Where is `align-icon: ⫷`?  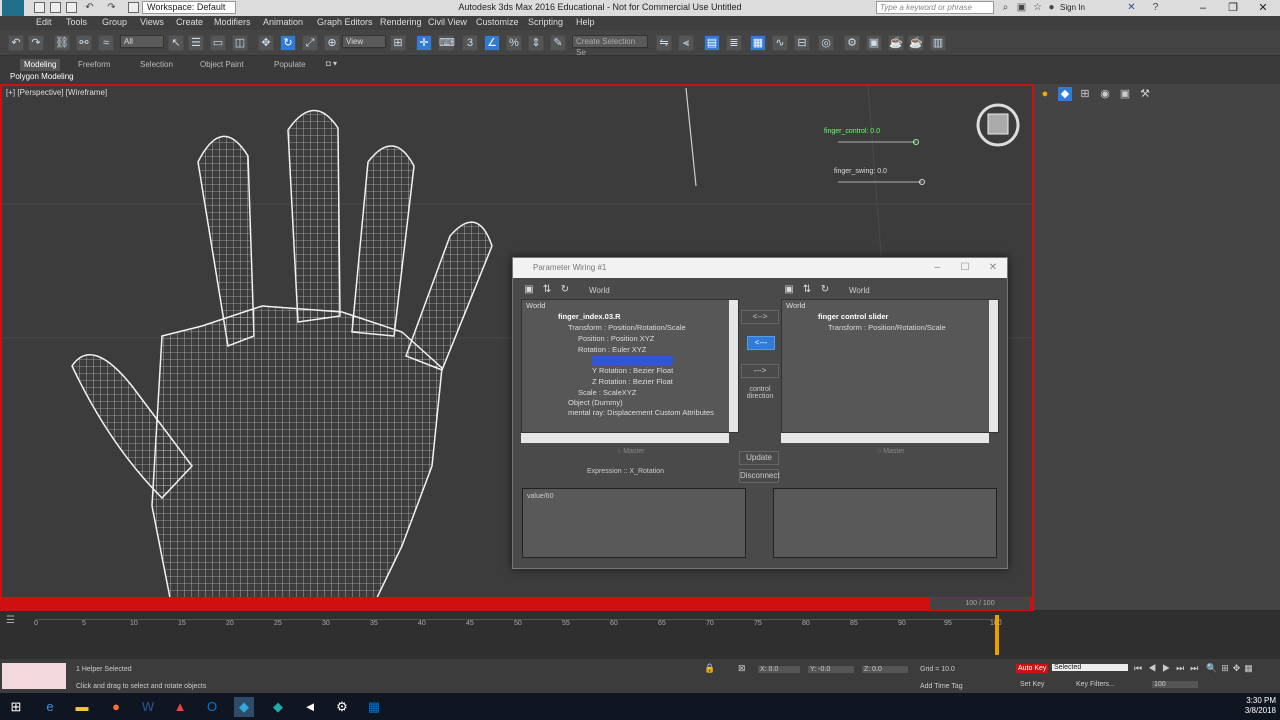
align-icon: ⫷ is located at coordinates (686, 43).